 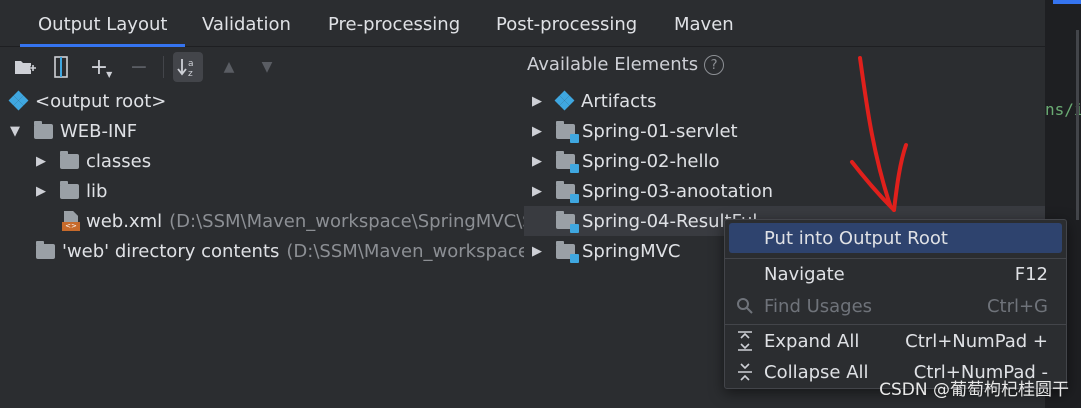 I want to click on tree-item-label: WEB-INF, so click(x=99, y=131).